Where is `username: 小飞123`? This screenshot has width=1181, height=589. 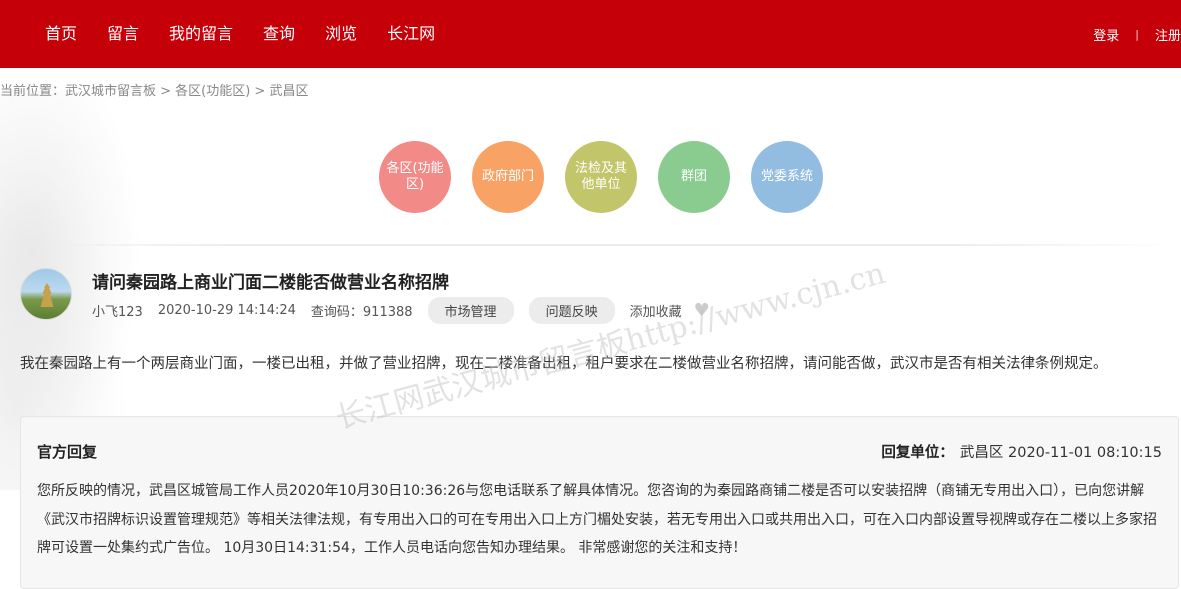 username: 小飞123 is located at coordinates (117, 312).